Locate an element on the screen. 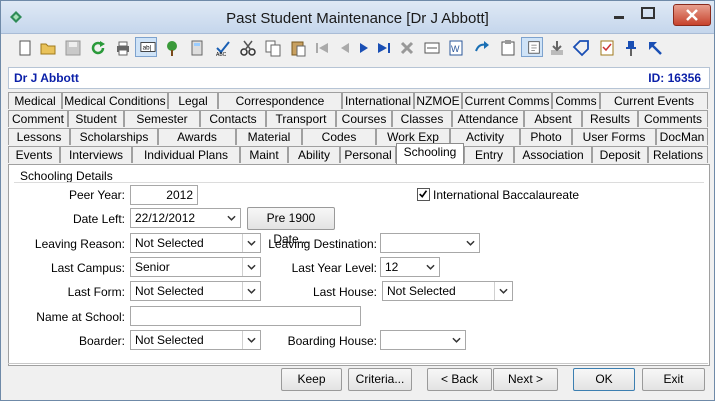 Image resolution: width=715 pixels, height=401 pixels. close-button is located at coordinates (692, 15).